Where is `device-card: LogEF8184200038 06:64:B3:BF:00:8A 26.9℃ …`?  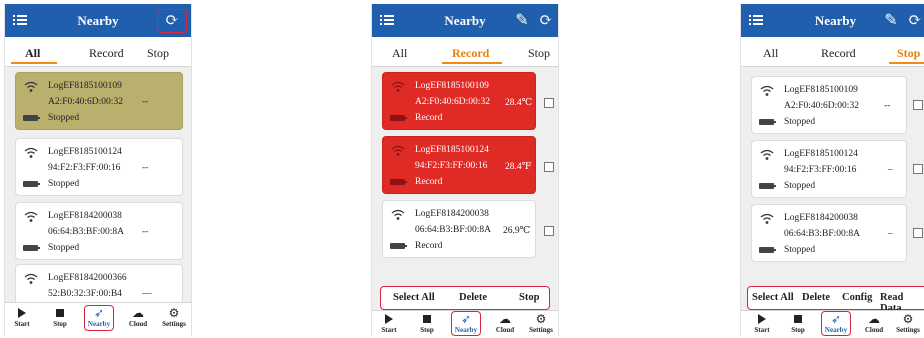 device-card: LogEF8184200038 06:64:B3:BF:00:8A 26.9℃ … is located at coordinates (459, 229).